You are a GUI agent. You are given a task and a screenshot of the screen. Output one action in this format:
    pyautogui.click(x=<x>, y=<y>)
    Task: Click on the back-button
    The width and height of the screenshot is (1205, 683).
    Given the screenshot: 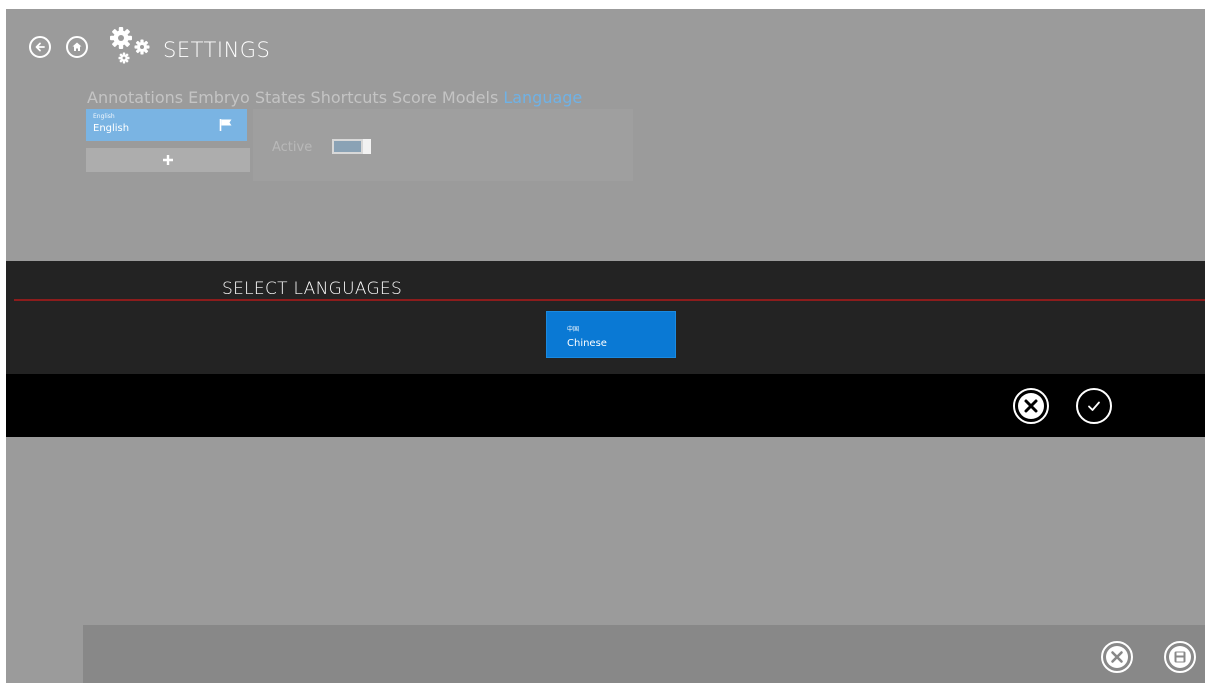 What is the action you would take?
    pyautogui.click(x=40, y=47)
    